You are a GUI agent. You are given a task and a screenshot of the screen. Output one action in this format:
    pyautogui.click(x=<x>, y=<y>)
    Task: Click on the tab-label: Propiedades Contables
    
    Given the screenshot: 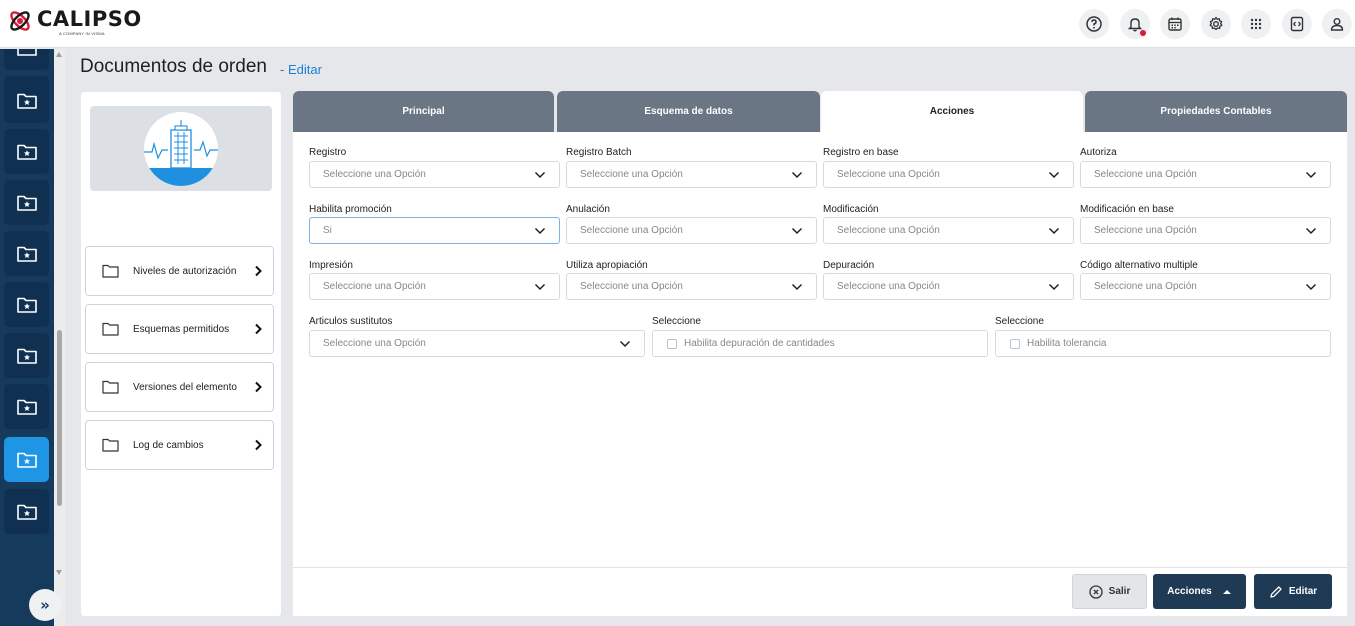 What is the action you would take?
    pyautogui.click(x=1216, y=111)
    